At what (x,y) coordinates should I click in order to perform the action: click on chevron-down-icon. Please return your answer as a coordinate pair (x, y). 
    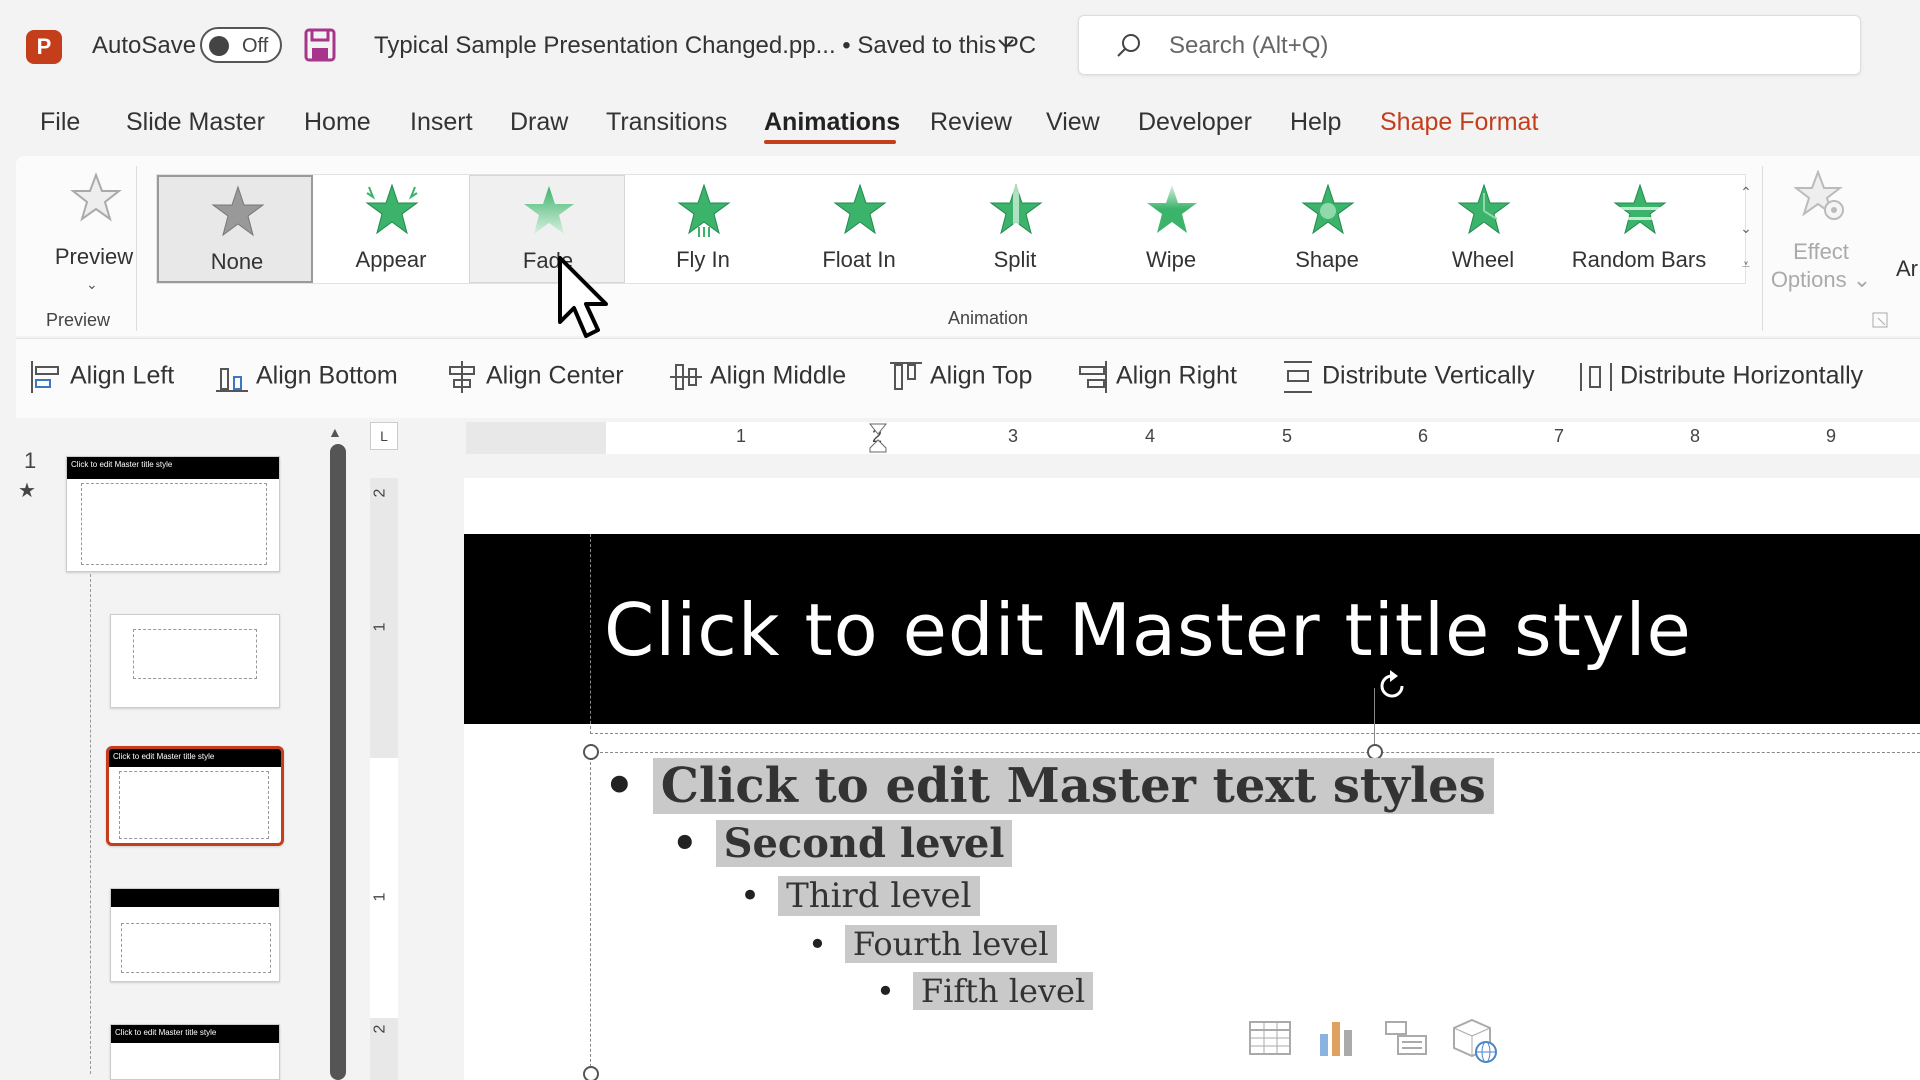
    Looking at the image, I should click on (1006, 44).